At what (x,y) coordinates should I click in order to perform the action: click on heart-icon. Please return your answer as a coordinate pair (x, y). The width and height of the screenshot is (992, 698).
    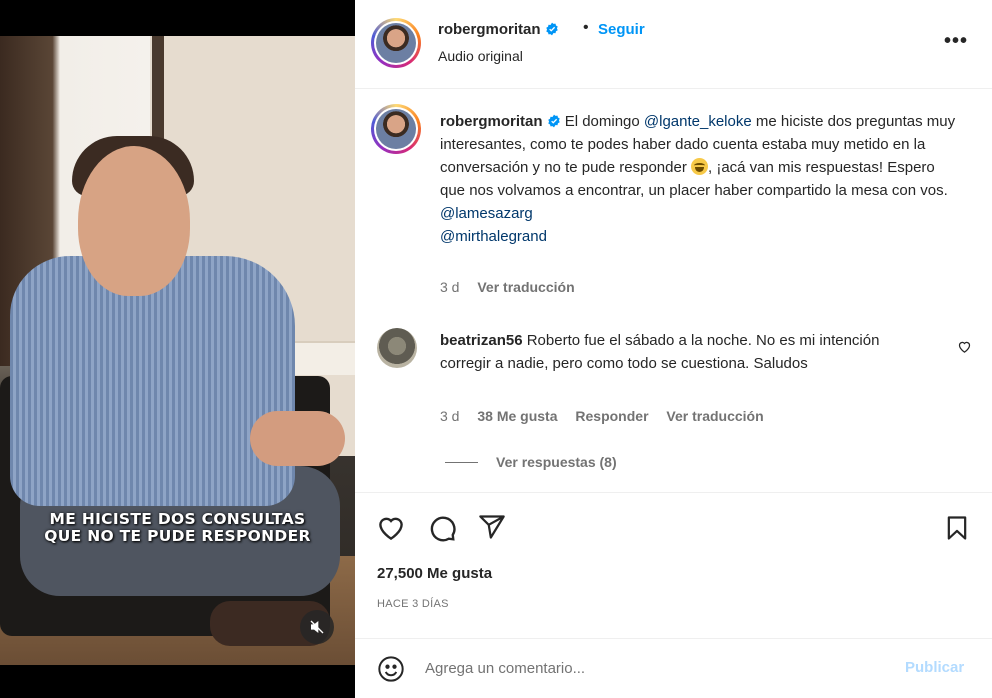
    Looking at the image, I should click on (391, 528).